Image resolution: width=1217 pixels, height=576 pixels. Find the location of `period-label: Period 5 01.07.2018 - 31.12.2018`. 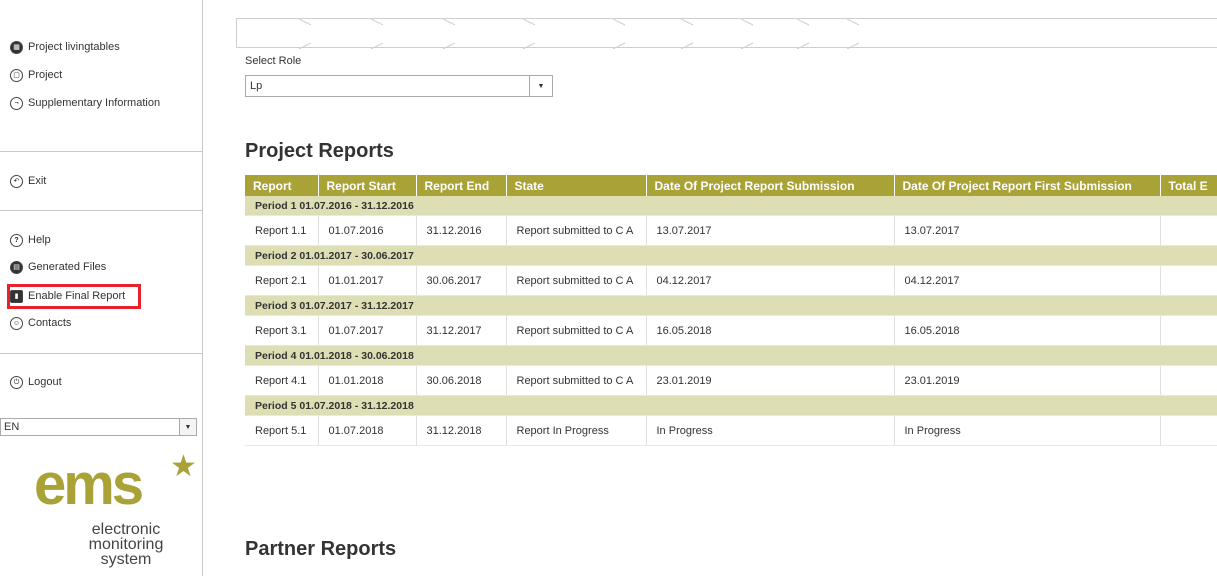

period-label: Period 5 01.07.2018 - 31.12.2018 is located at coordinates (731, 405).